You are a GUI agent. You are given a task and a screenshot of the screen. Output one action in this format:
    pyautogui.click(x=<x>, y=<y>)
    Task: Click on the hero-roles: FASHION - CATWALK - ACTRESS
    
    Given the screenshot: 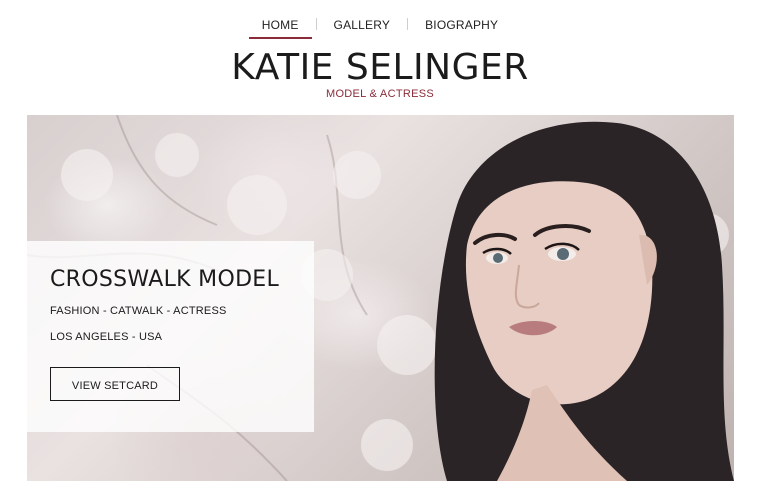 What is the action you would take?
    pyautogui.click(x=138, y=311)
    